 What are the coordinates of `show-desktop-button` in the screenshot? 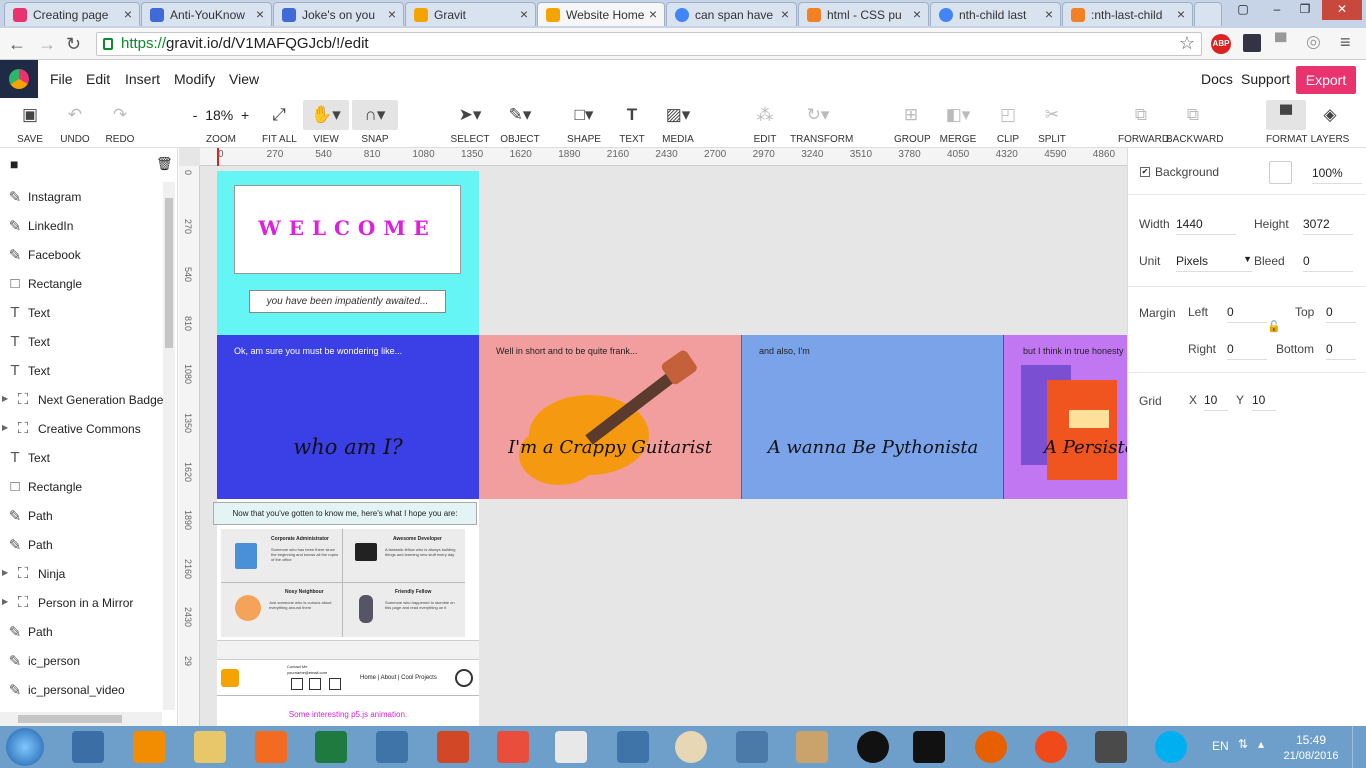 It's located at (1359, 747).